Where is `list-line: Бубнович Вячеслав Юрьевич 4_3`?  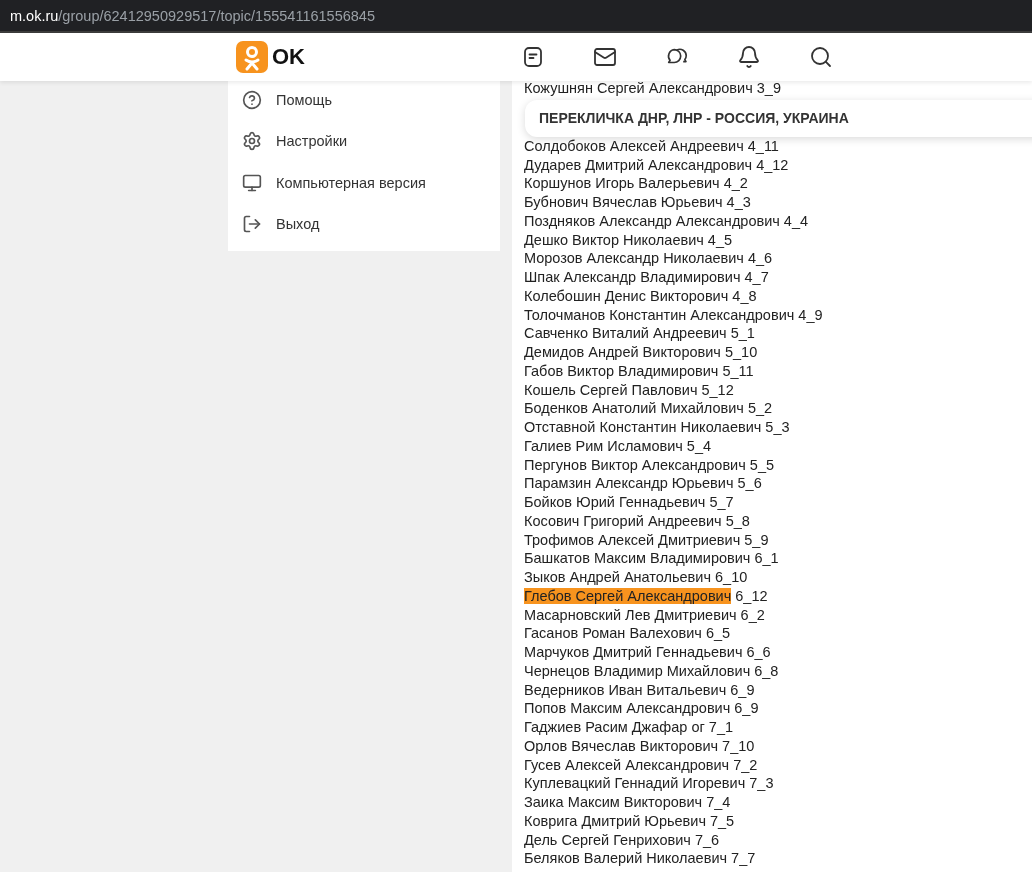
list-line: Бубнович Вячеслав Юрьевич 4_3 is located at coordinates (638, 202).